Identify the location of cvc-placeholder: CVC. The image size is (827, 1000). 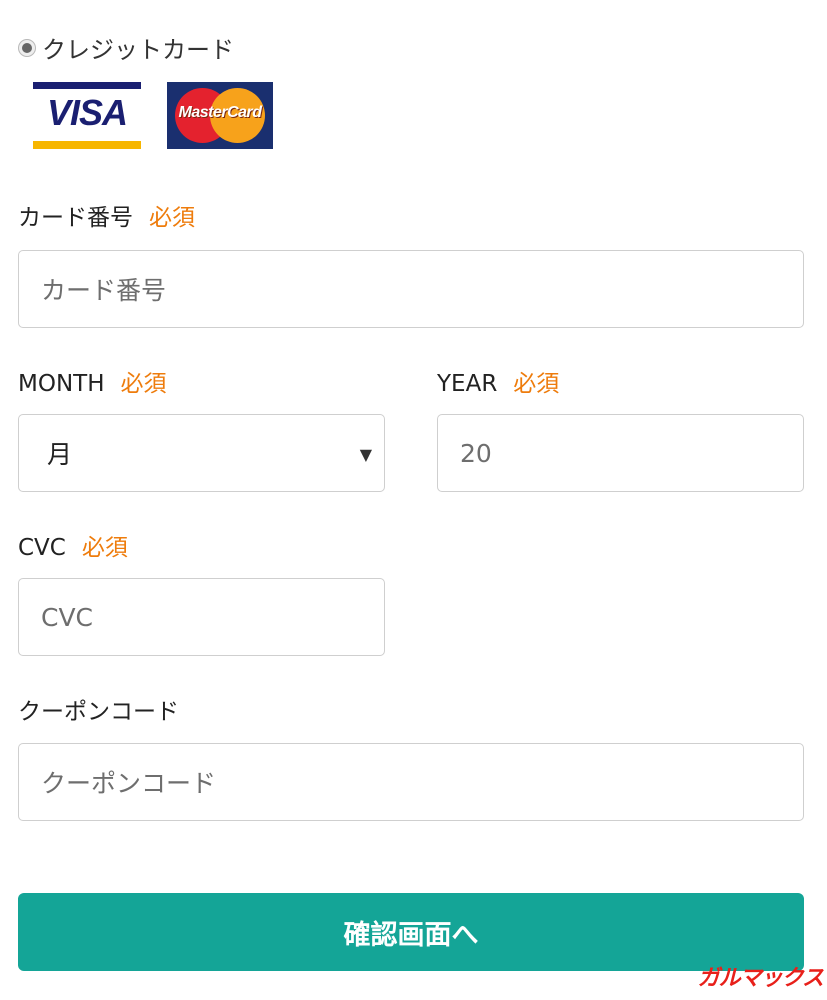
(67, 617).